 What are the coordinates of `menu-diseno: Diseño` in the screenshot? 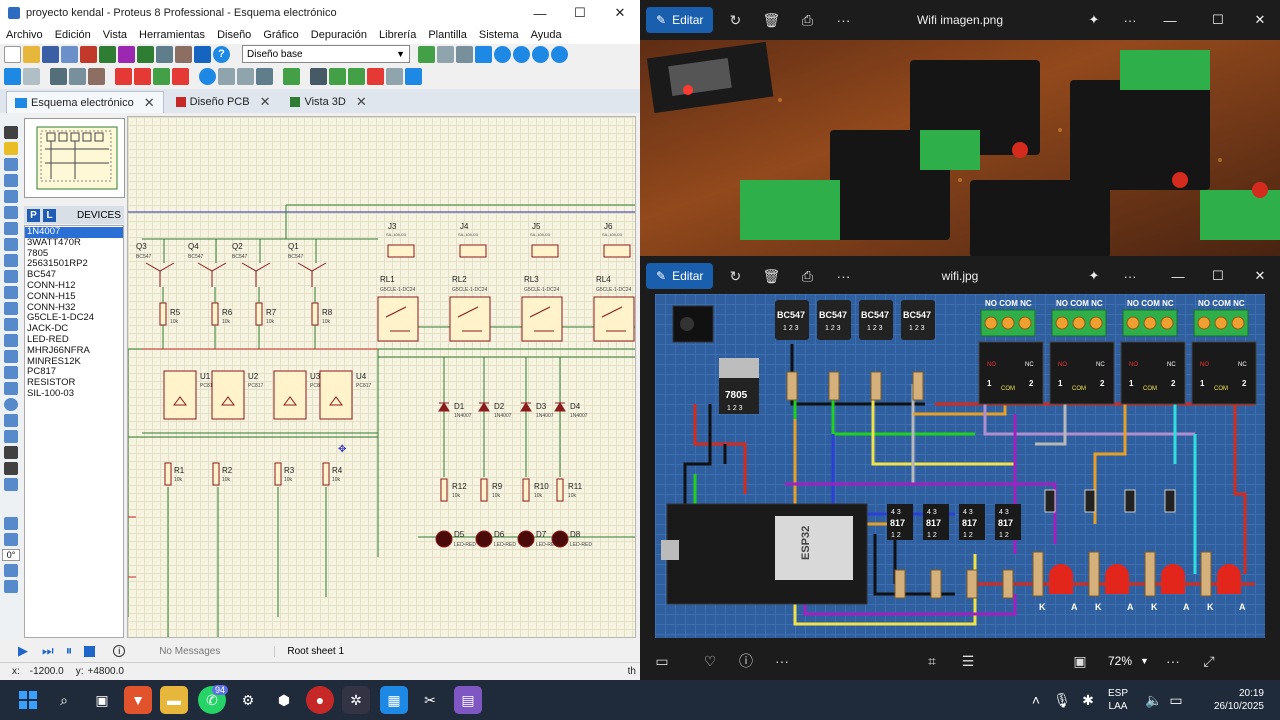 It's located at (234, 35).